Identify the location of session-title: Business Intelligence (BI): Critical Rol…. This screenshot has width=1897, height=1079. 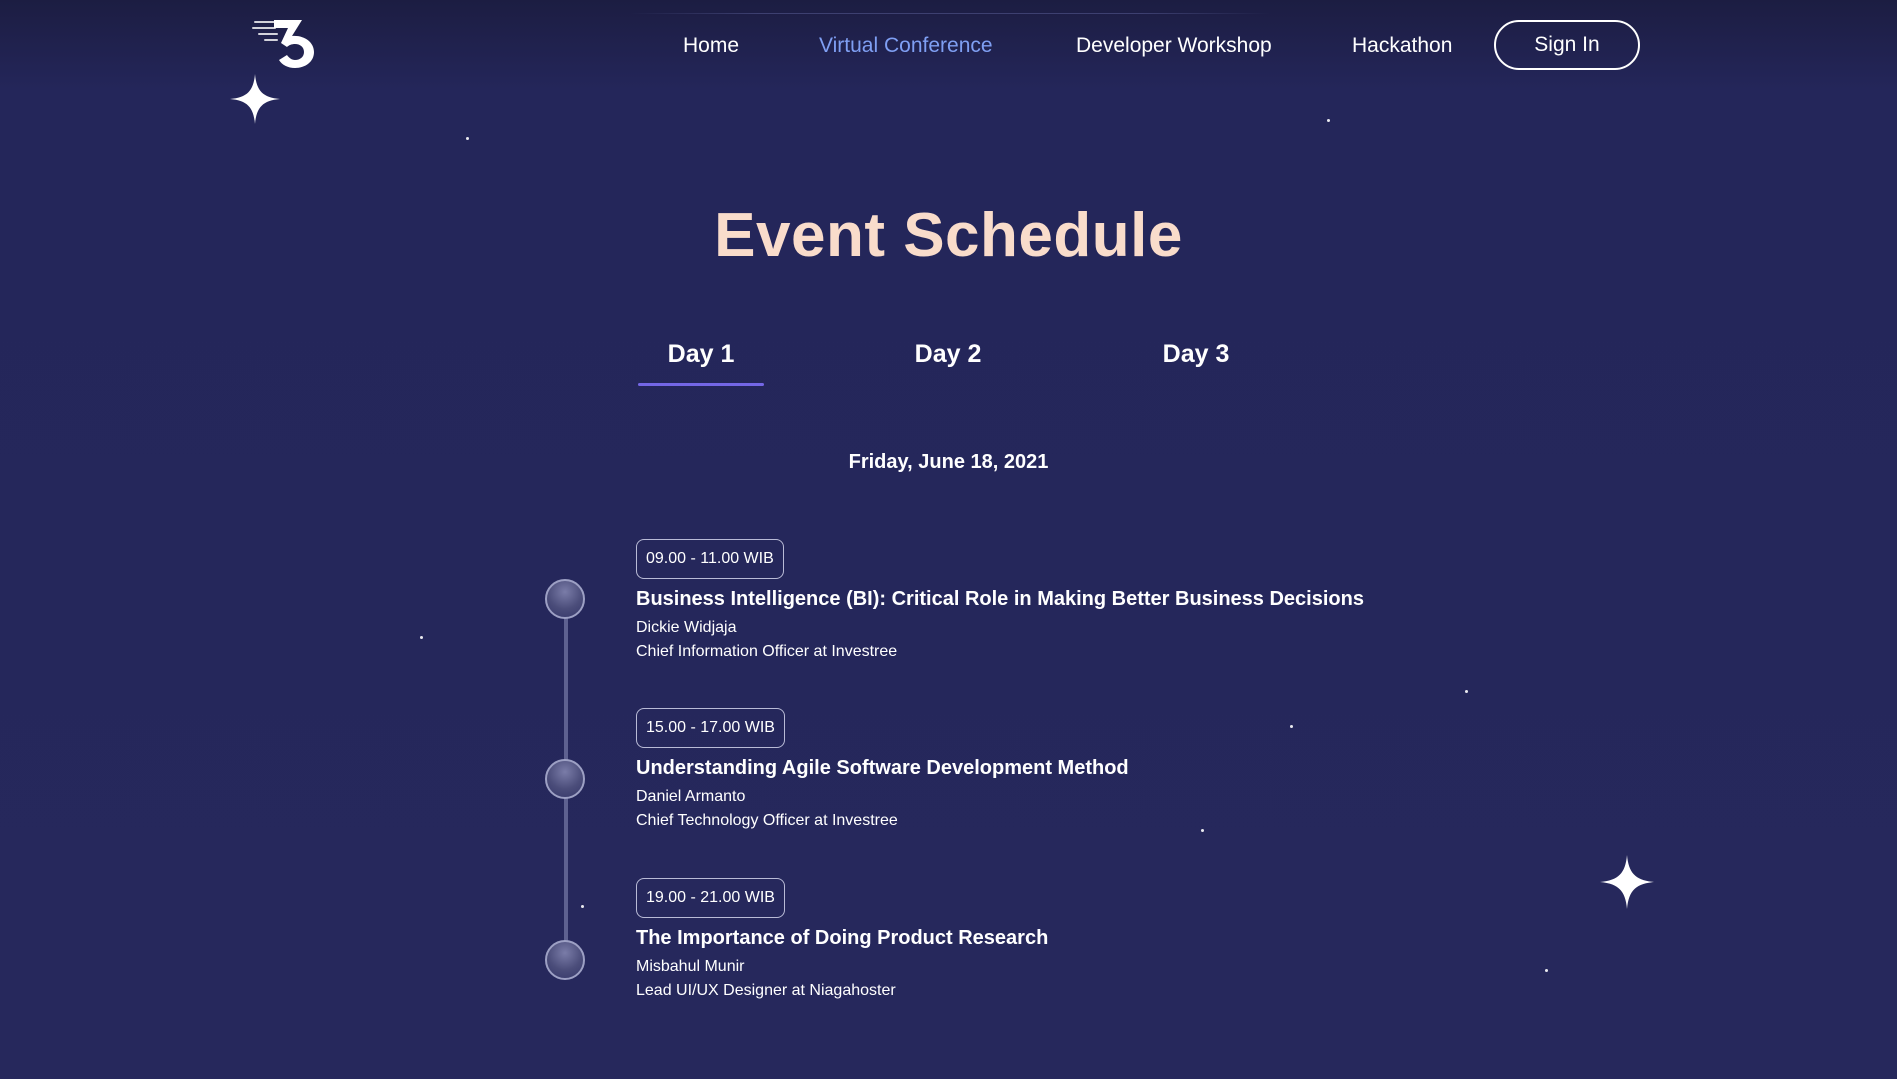
(1000, 599).